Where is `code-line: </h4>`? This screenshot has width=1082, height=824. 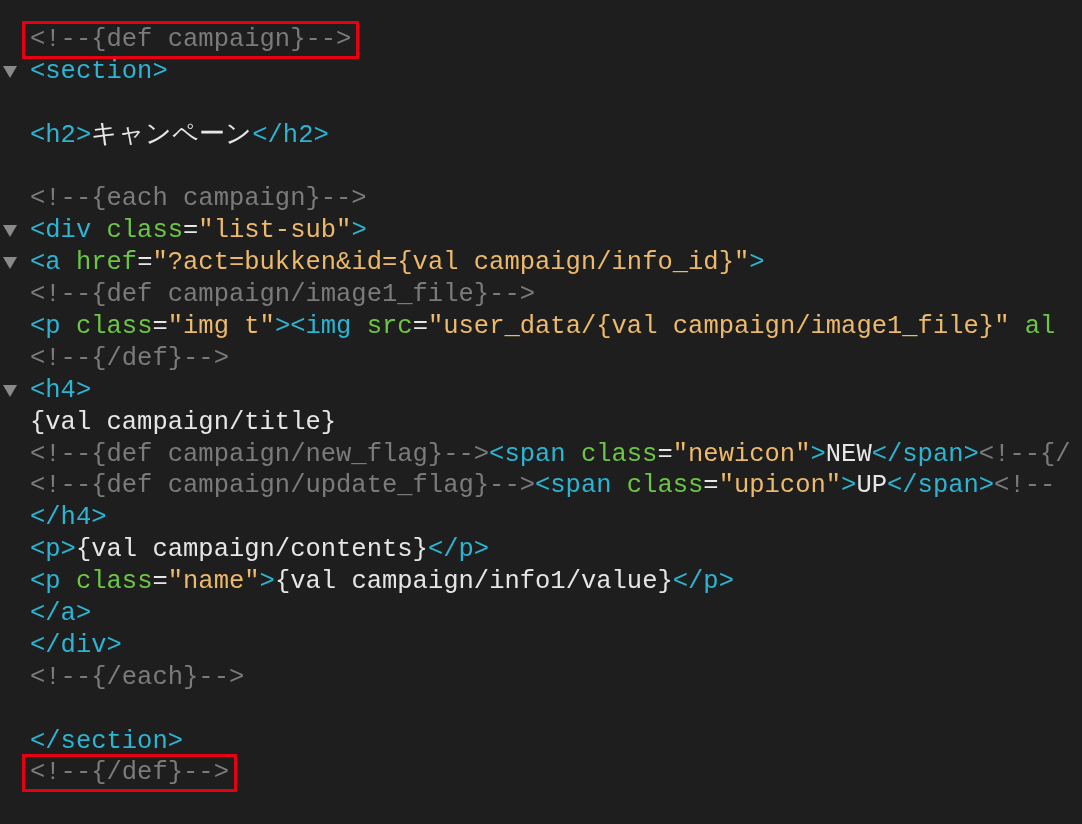
code-line: </h4> is located at coordinates (68, 518).